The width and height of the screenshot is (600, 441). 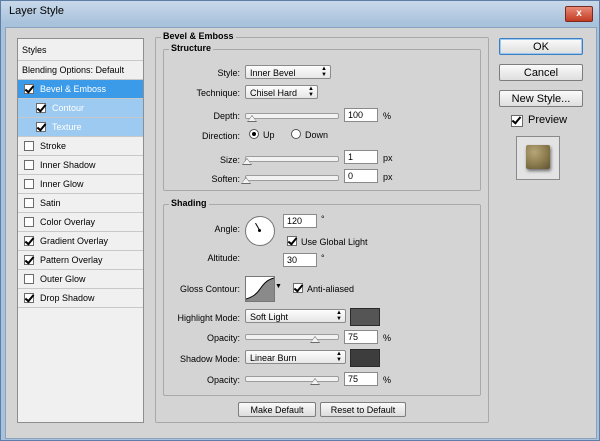 I want to click on altitude-input: 30, so click(x=300, y=260).